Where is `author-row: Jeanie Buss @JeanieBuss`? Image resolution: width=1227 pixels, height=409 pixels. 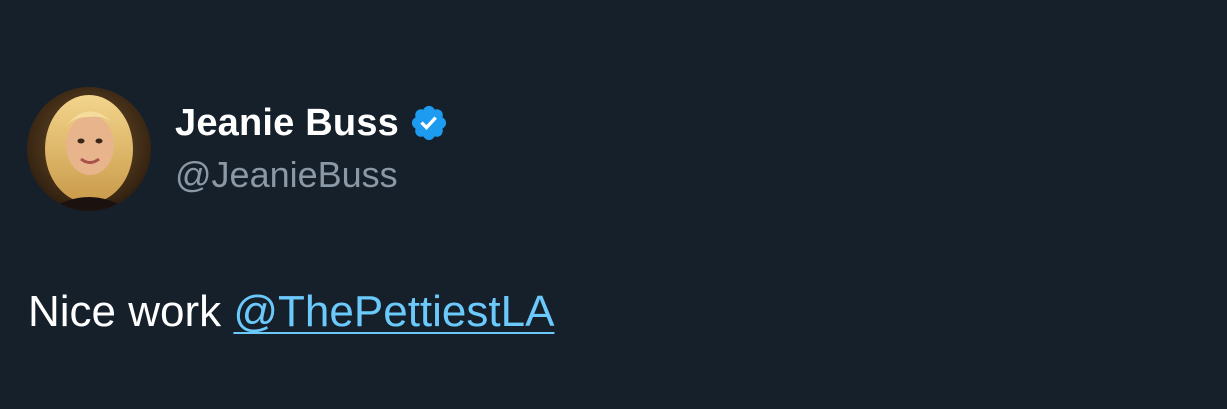 author-row: Jeanie Buss @JeanieBuss is located at coordinates (238, 149).